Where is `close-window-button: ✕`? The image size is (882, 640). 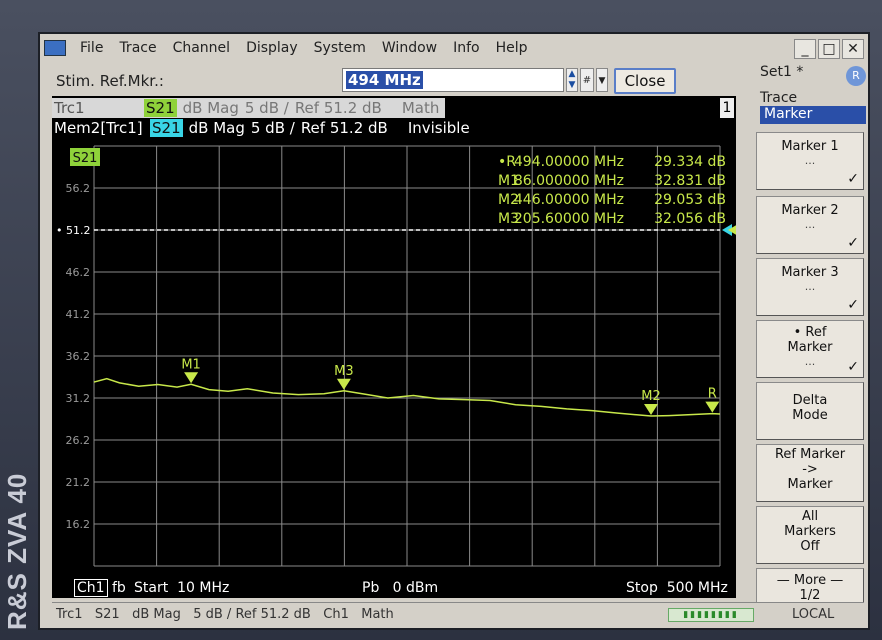 close-window-button: ✕ is located at coordinates (853, 49).